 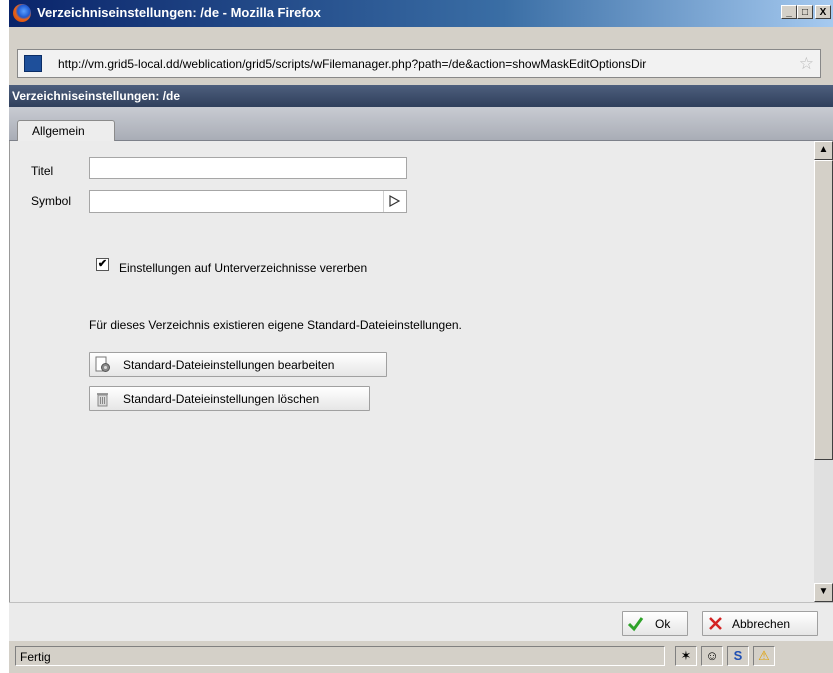 What do you see at coordinates (686, 656) in the screenshot?
I see `spider-icon: ✶` at bounding box center [686, 656].